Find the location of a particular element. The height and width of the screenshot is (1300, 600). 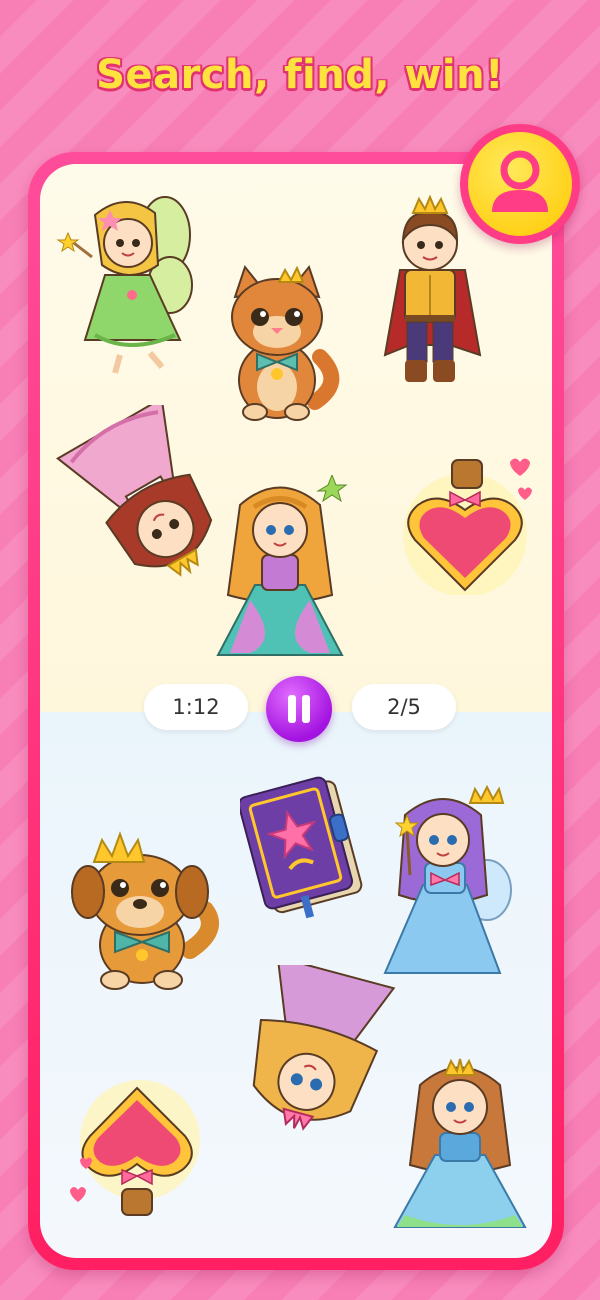

kitten-sprite is located at coordinates (277, 344).